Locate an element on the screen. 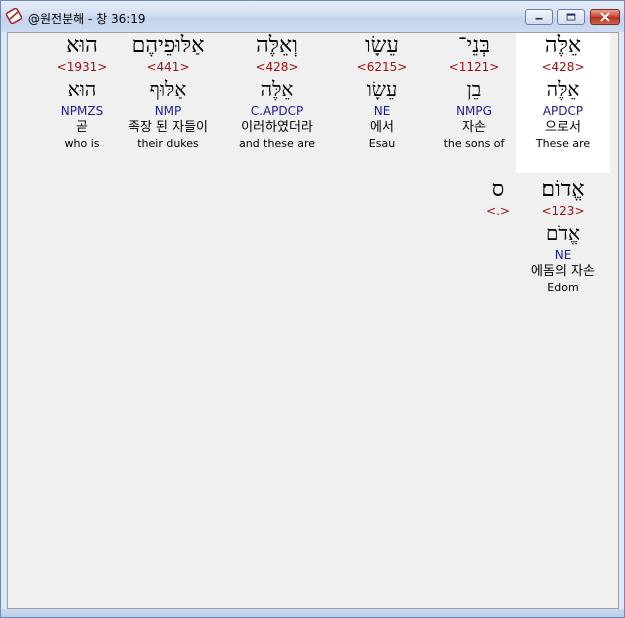  close-button is located at coordinates (605, 17).